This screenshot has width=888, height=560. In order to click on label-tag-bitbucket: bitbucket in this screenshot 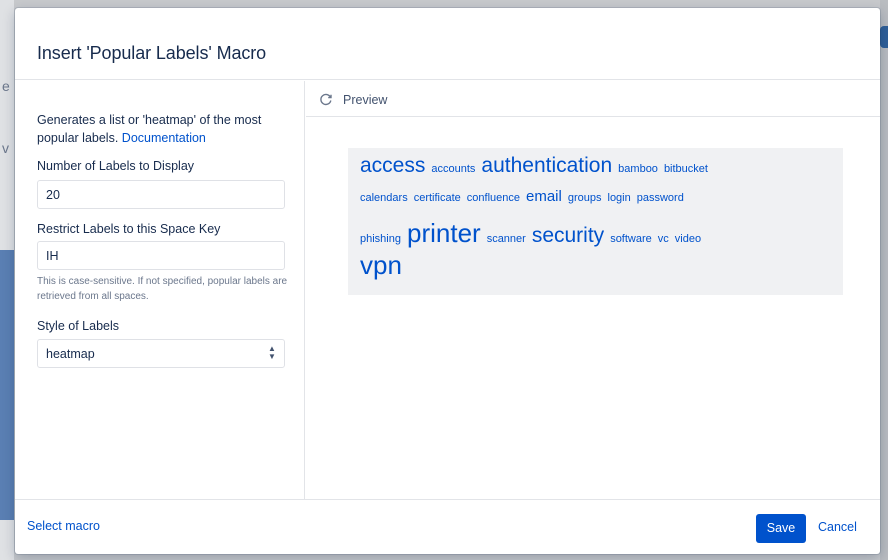, I will do `click(686, 169)`.